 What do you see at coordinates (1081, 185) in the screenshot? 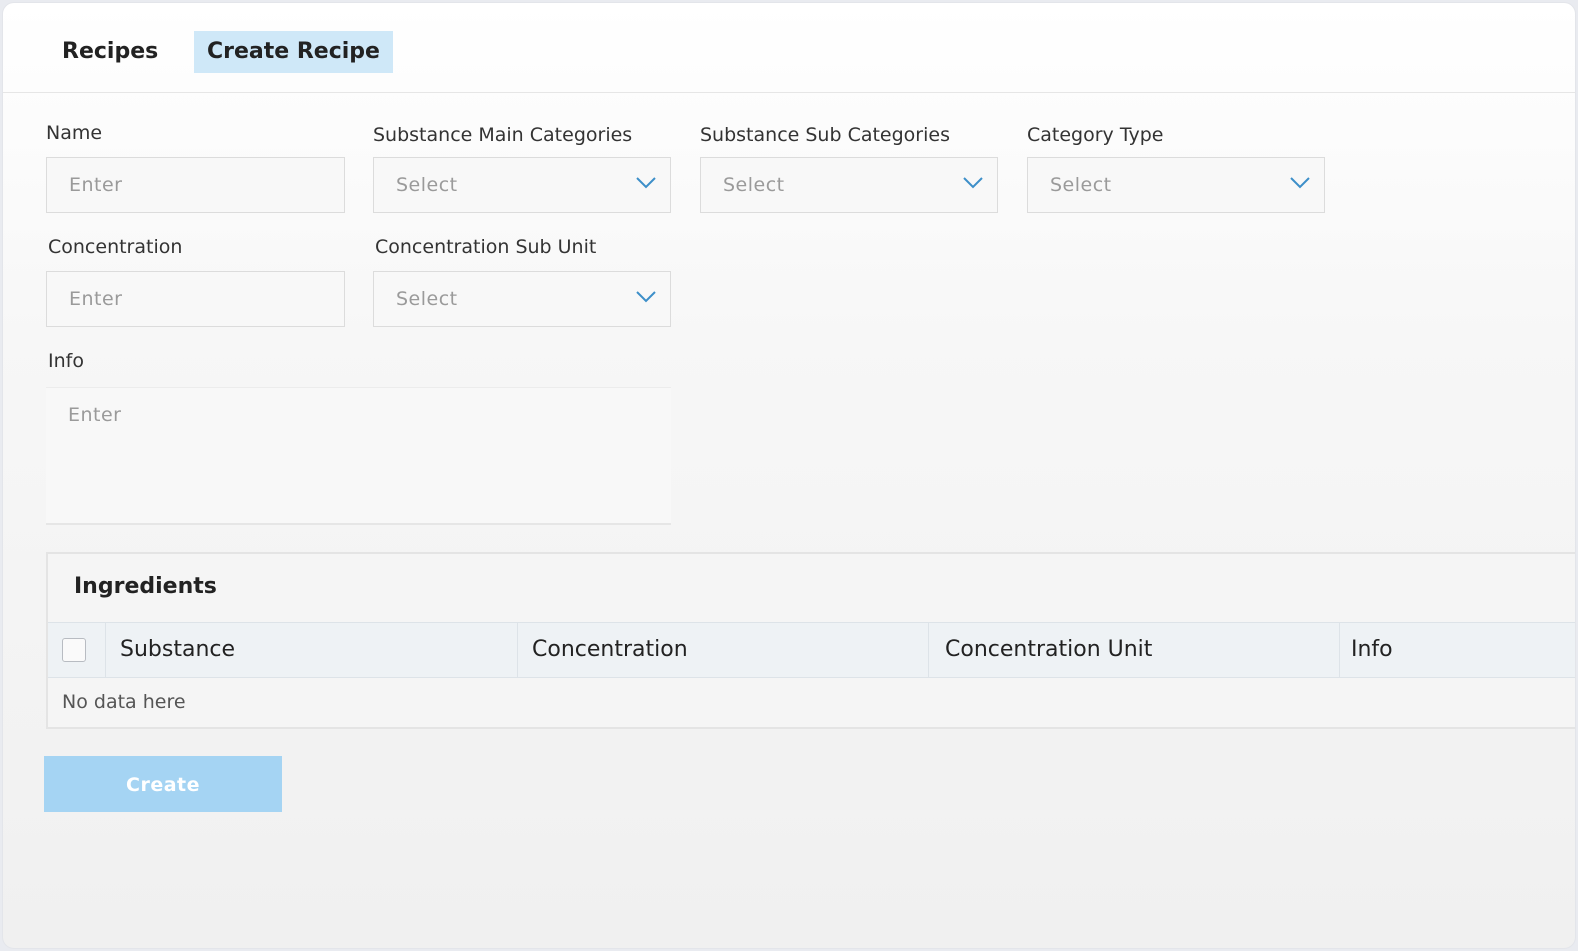
I see `category-type-value: Select` at bounding box center [1081, 185].